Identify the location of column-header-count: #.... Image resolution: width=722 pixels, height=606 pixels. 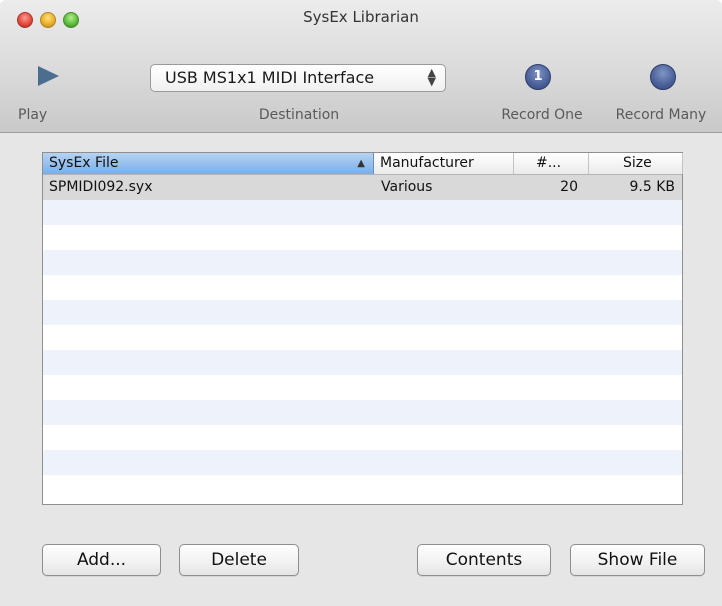
(551, 163).